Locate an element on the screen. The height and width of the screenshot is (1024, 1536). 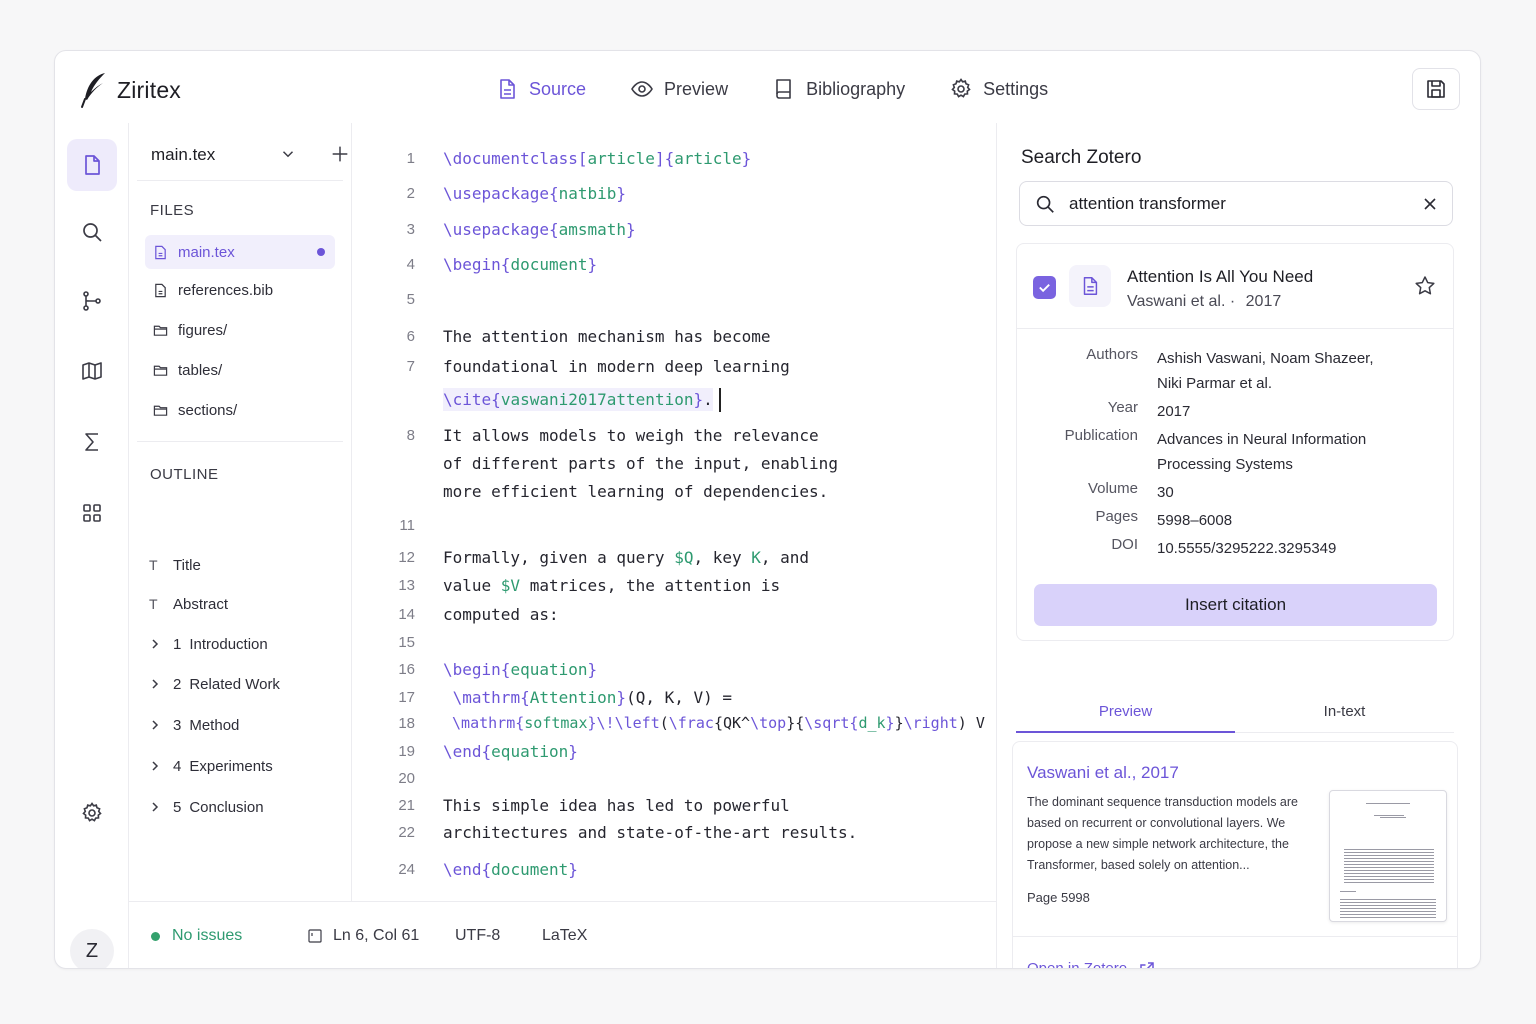
encoding-label: UTF-8 is located at coordinates (477, 936).